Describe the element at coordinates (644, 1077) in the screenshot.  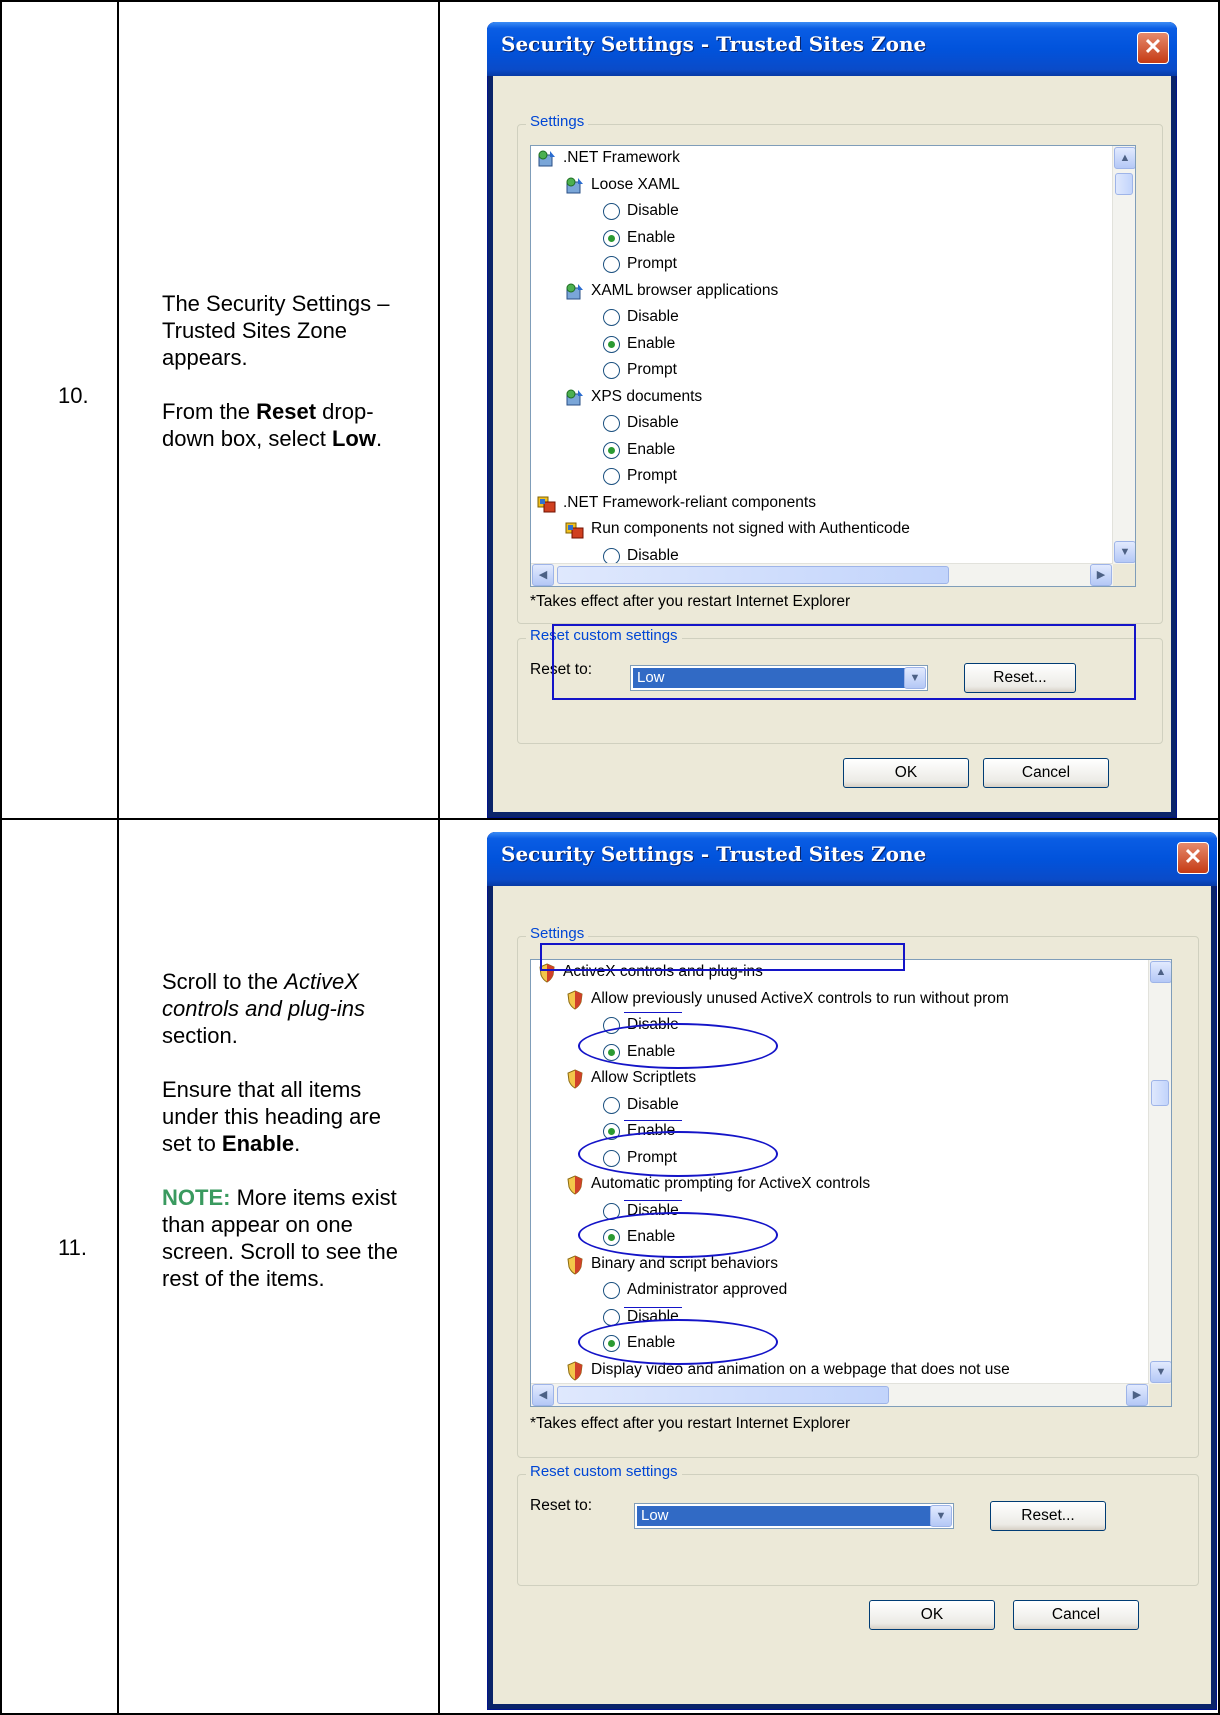
I see `item-label: Allow Scriptlets` at that location.